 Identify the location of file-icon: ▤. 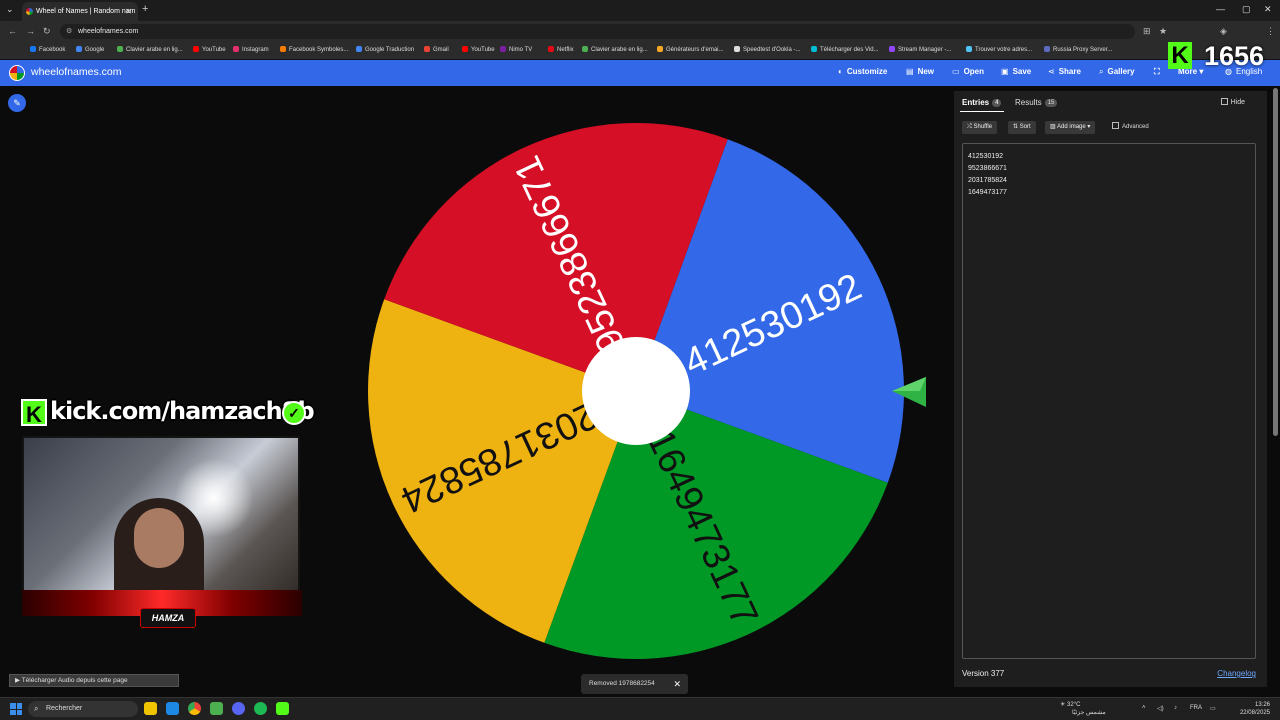
(910, 71).